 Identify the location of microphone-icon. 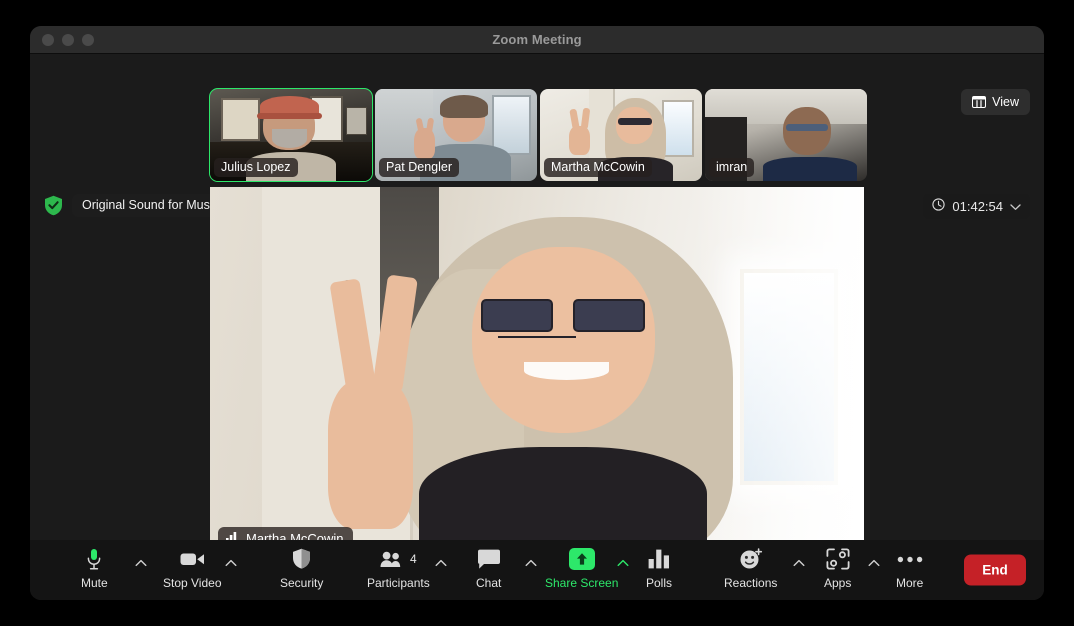
(94, 559).